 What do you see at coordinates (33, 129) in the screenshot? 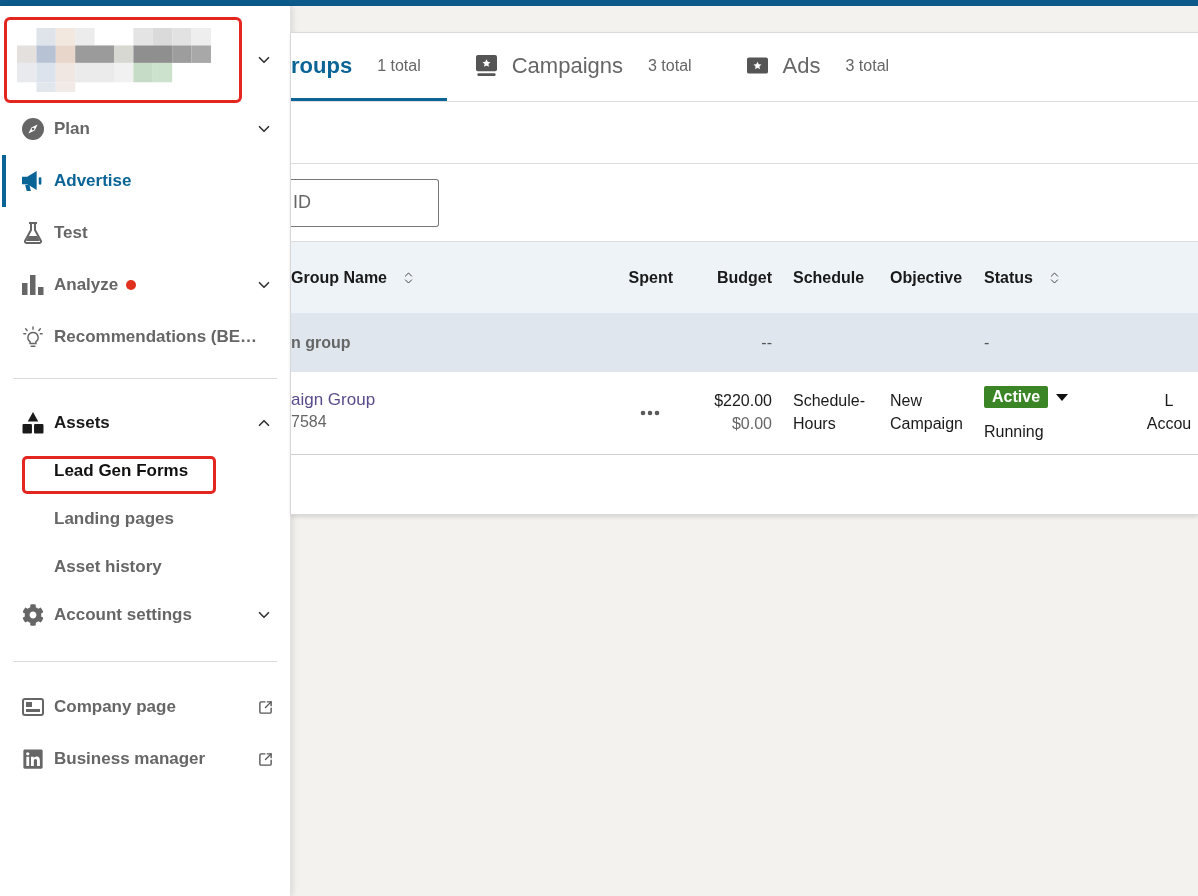
I see `compass-icon` at bounding box center [33, 129].